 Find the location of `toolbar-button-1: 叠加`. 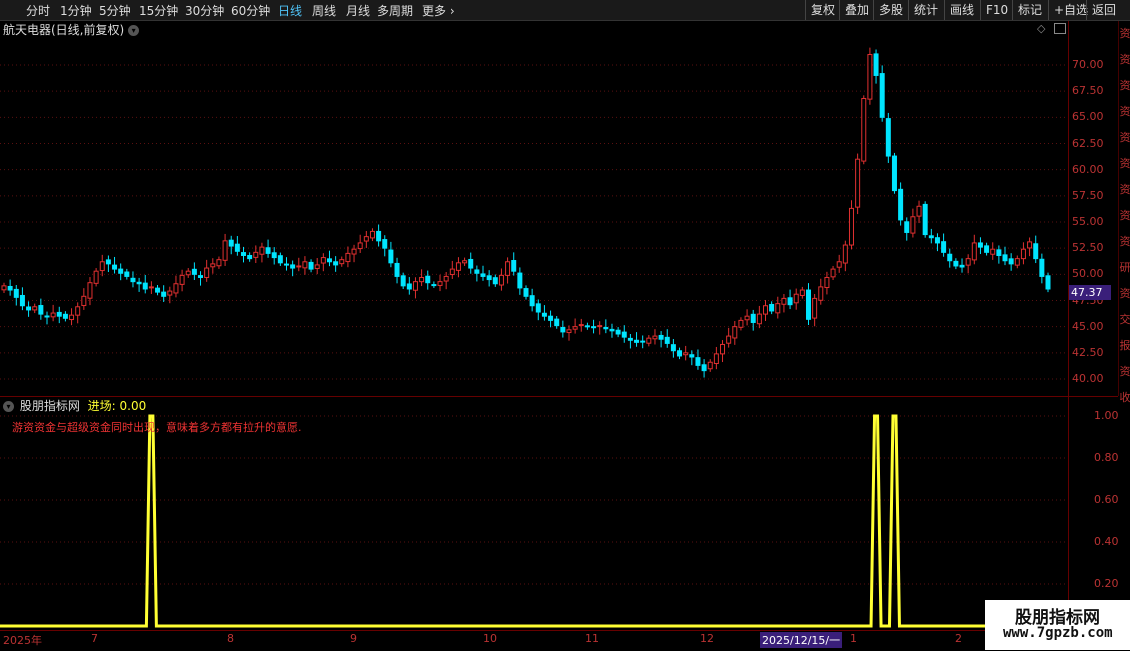

toolbar-button-1: 叠加 is located at coordinates (856, 10).